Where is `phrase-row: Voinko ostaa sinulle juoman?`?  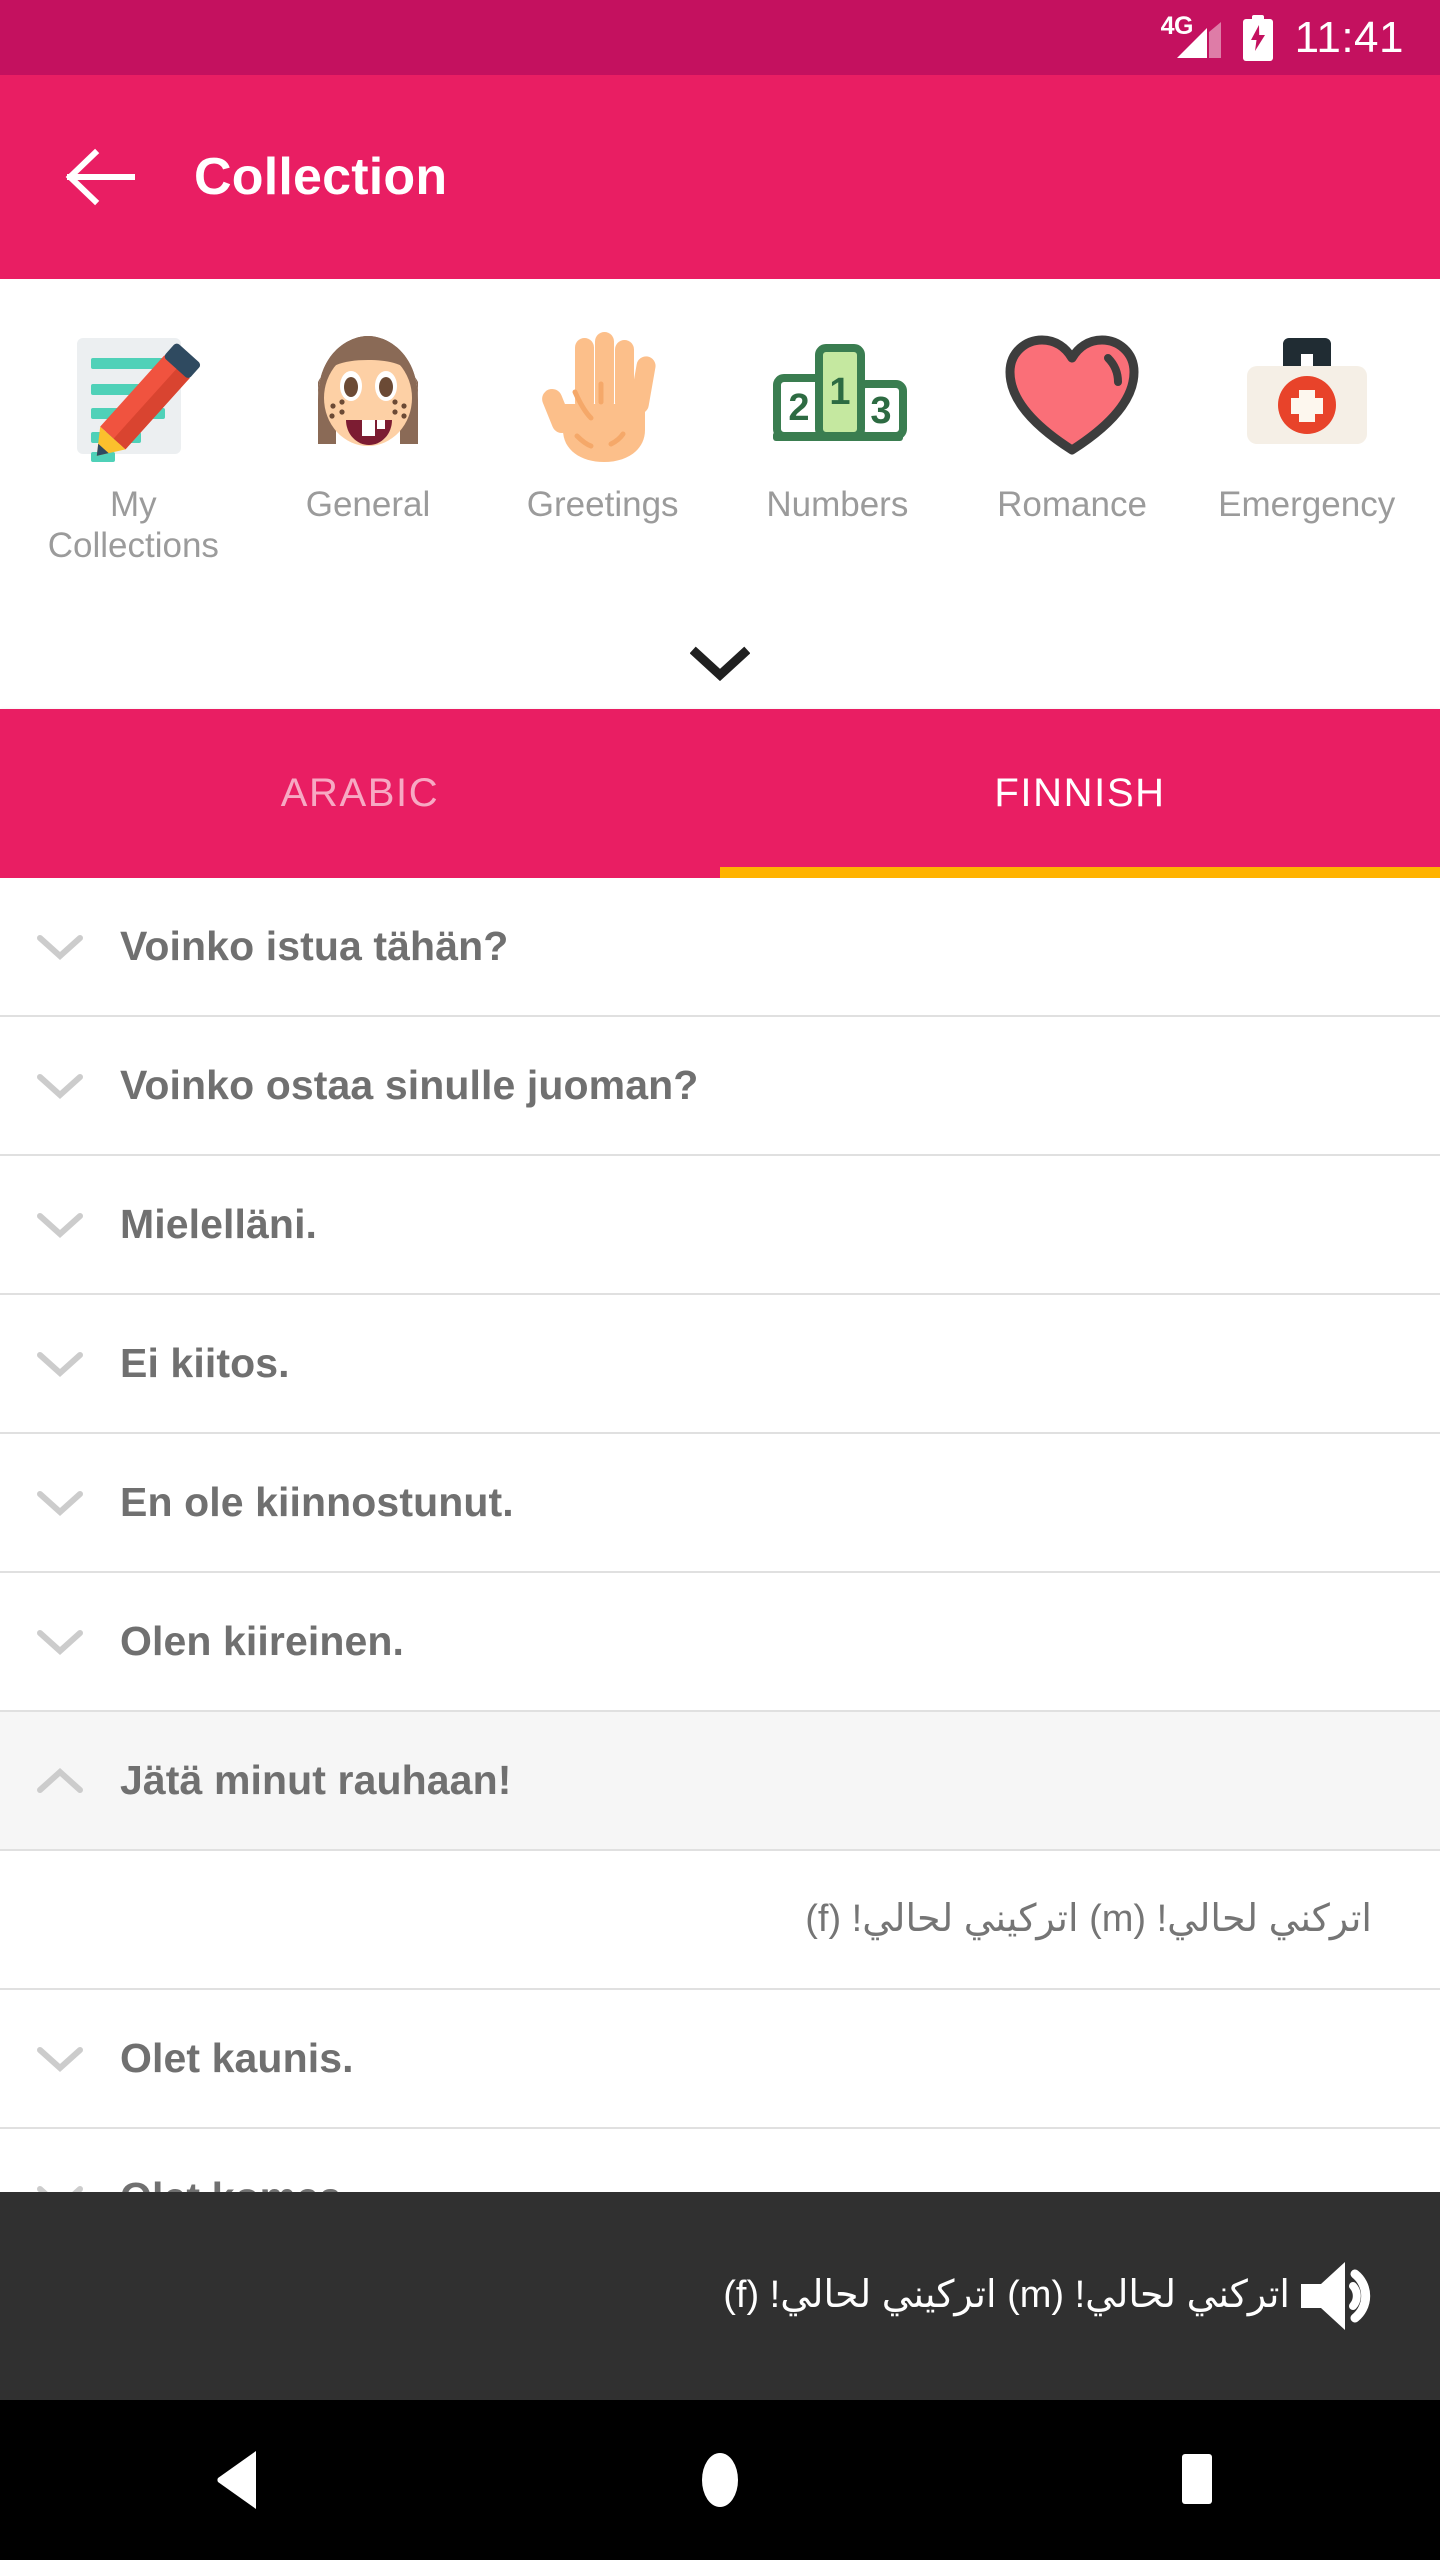
phrase-row: Voinko ostaa sinulle juoman? is located at coordinates (720, 1086).